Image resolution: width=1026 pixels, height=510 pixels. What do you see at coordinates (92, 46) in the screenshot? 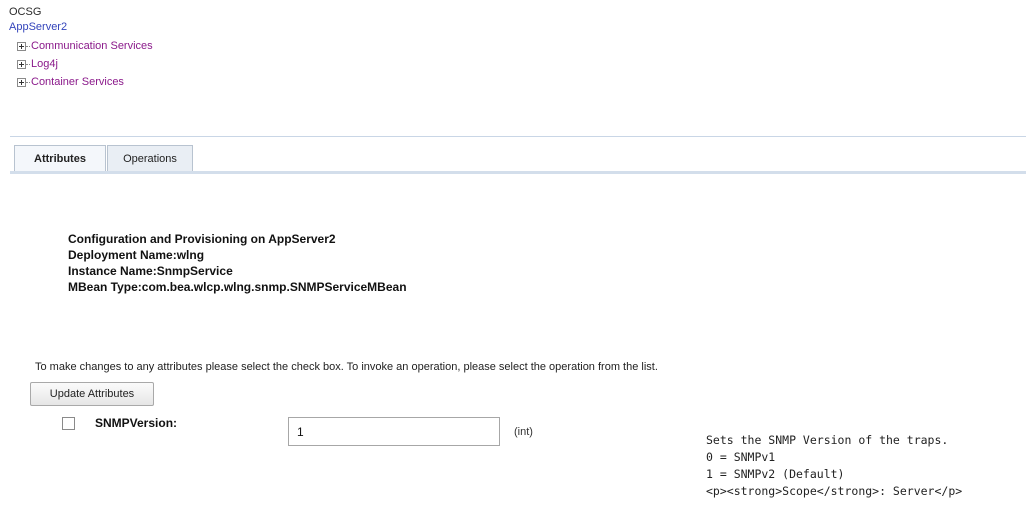
I see `tree-node-label: Communication Services` at bounding box center [92, 46].